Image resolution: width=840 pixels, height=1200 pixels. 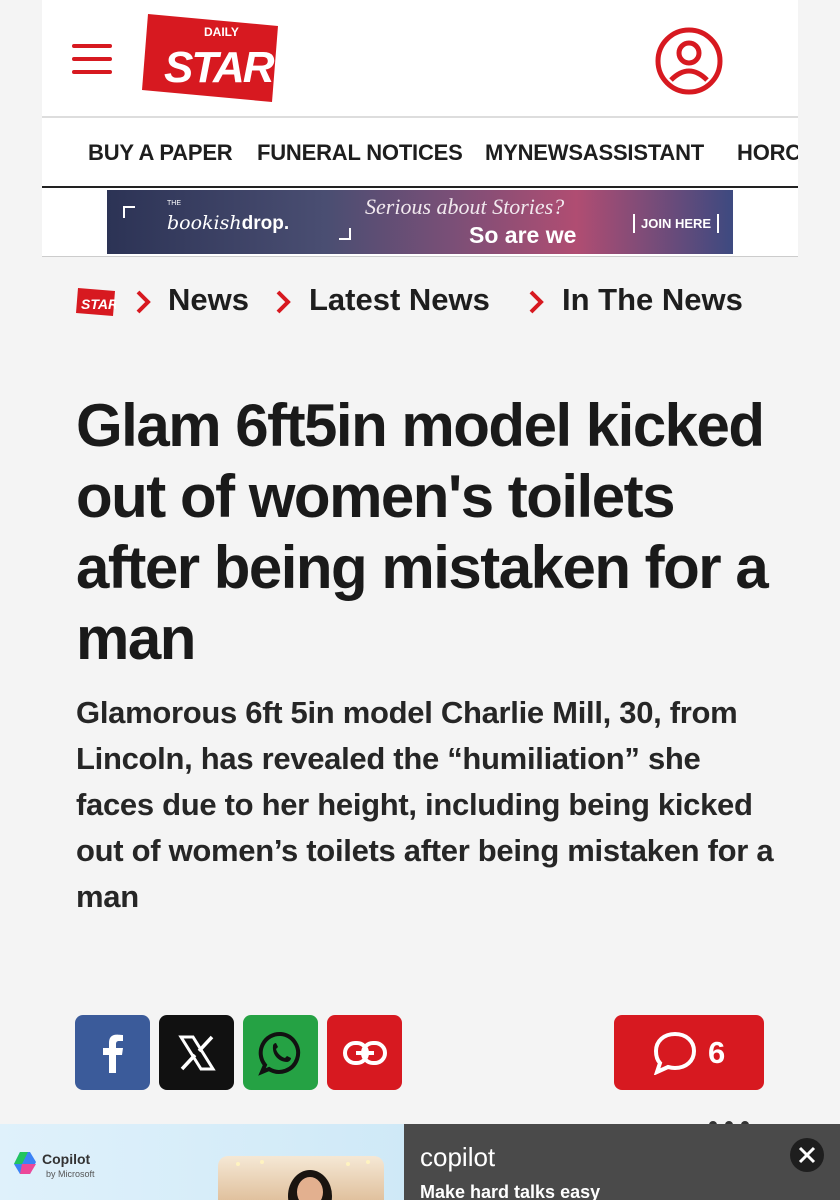 I want to click on breadcrumb-latest-news: Latest News, so click(x=399, y=300).